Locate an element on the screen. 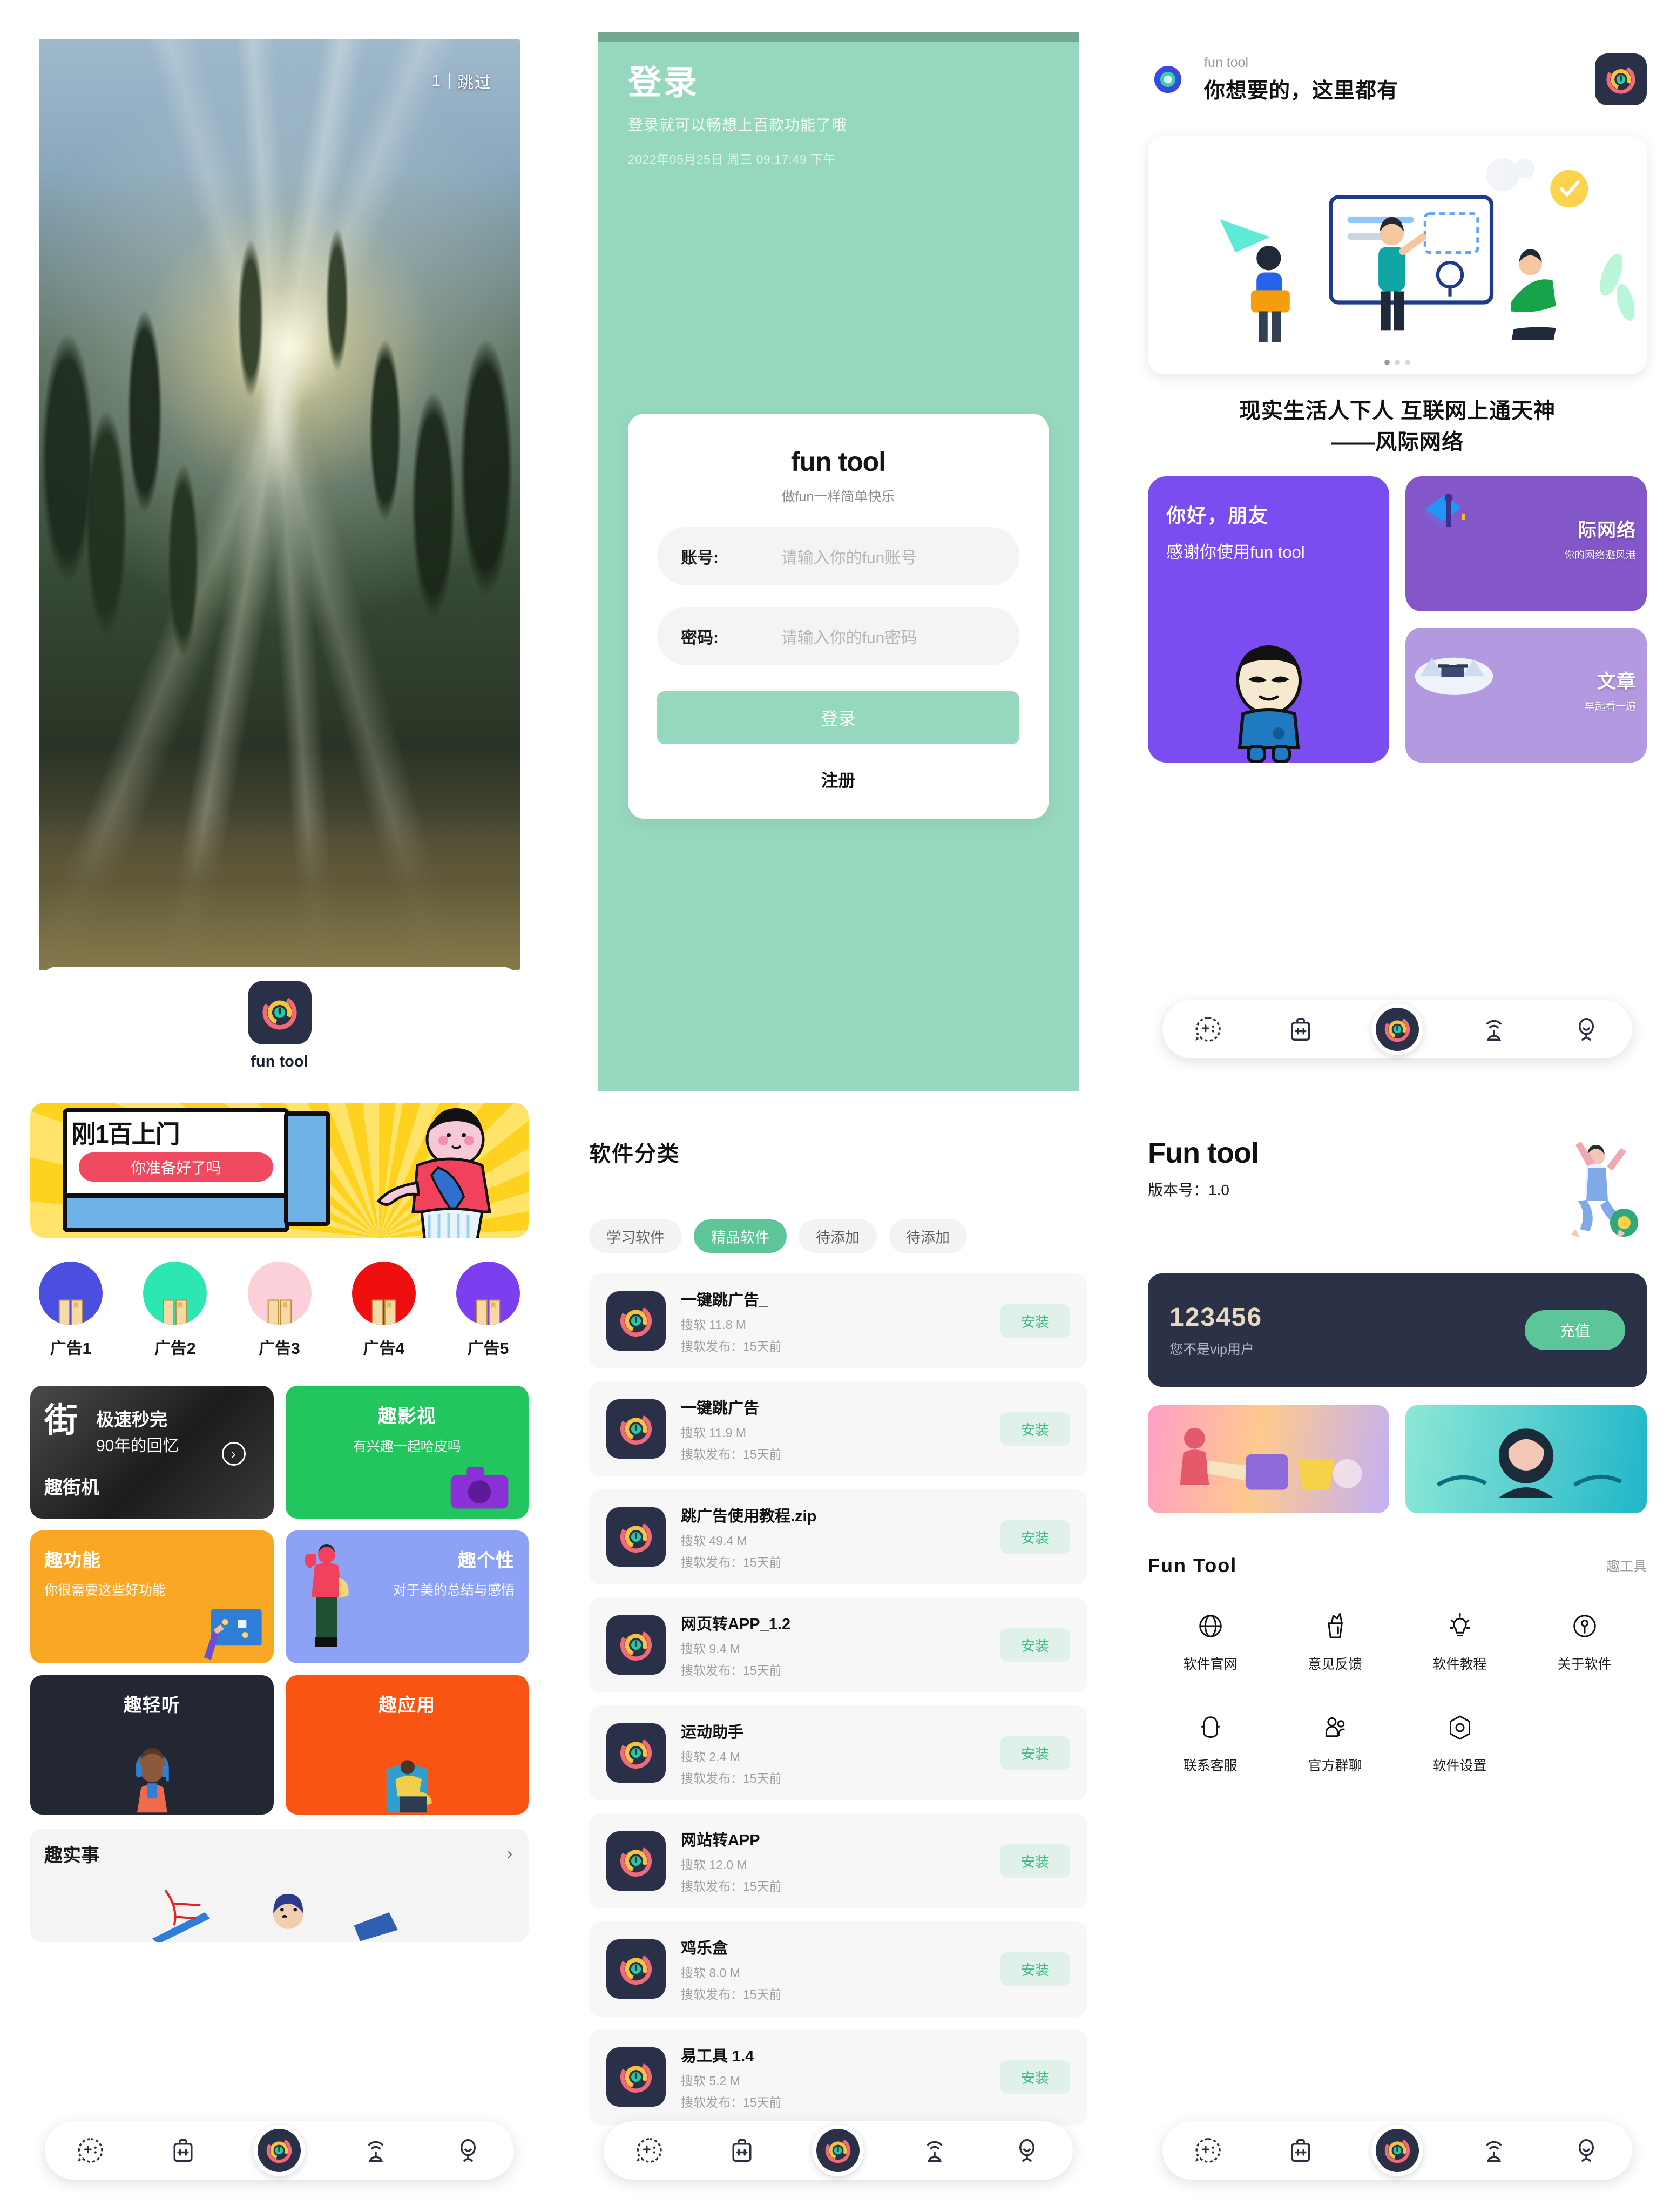  tool-item-support: 联系客服 is located at coordinates (1210, 1743).